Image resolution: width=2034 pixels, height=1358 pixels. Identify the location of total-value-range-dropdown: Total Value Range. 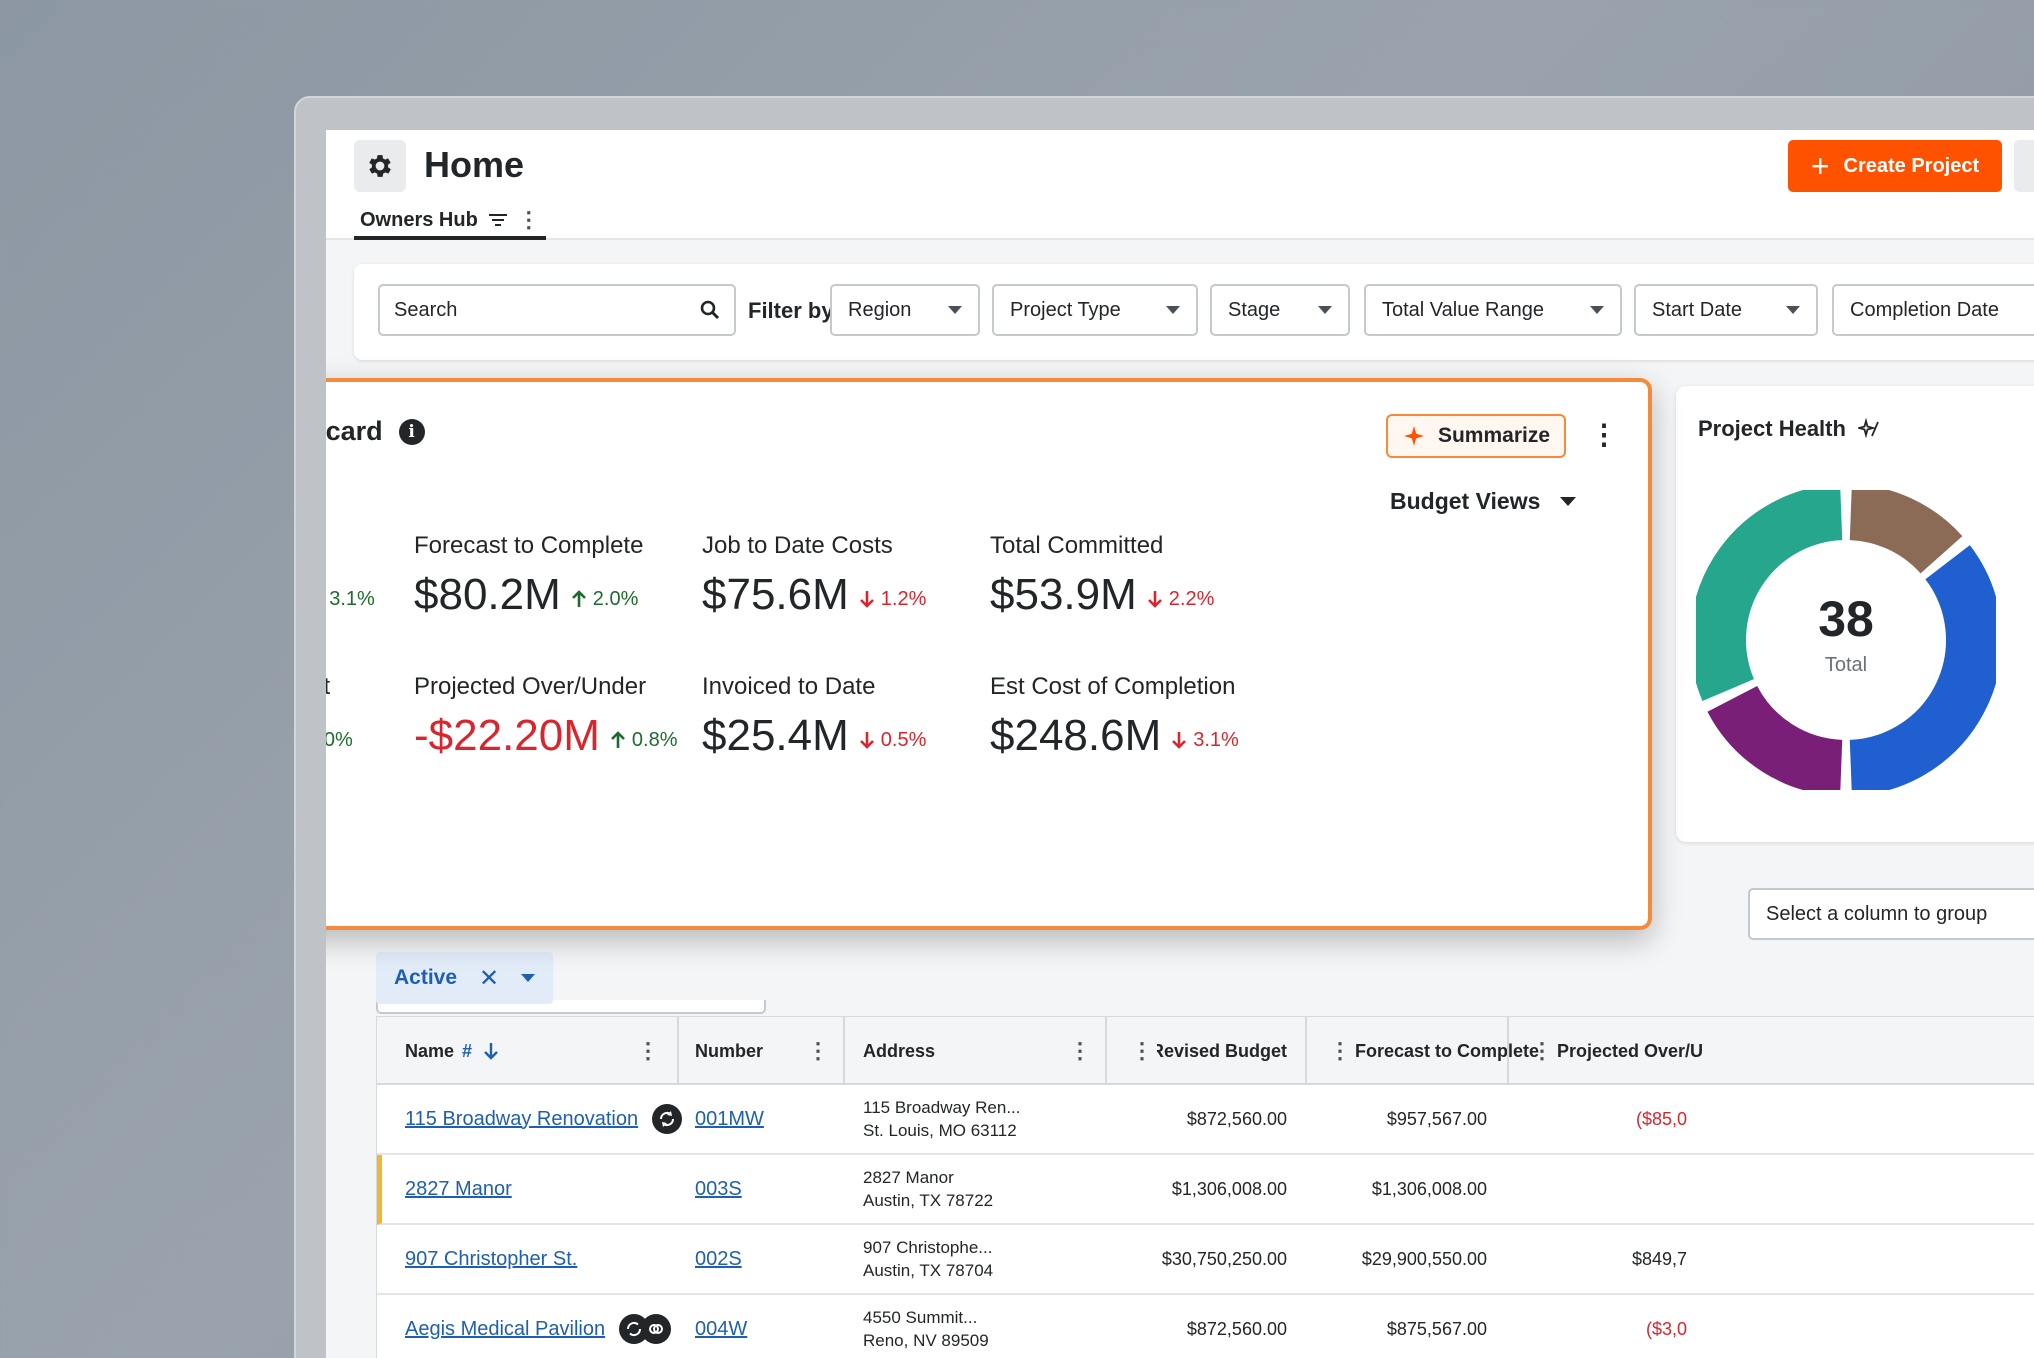
(1493, 310).